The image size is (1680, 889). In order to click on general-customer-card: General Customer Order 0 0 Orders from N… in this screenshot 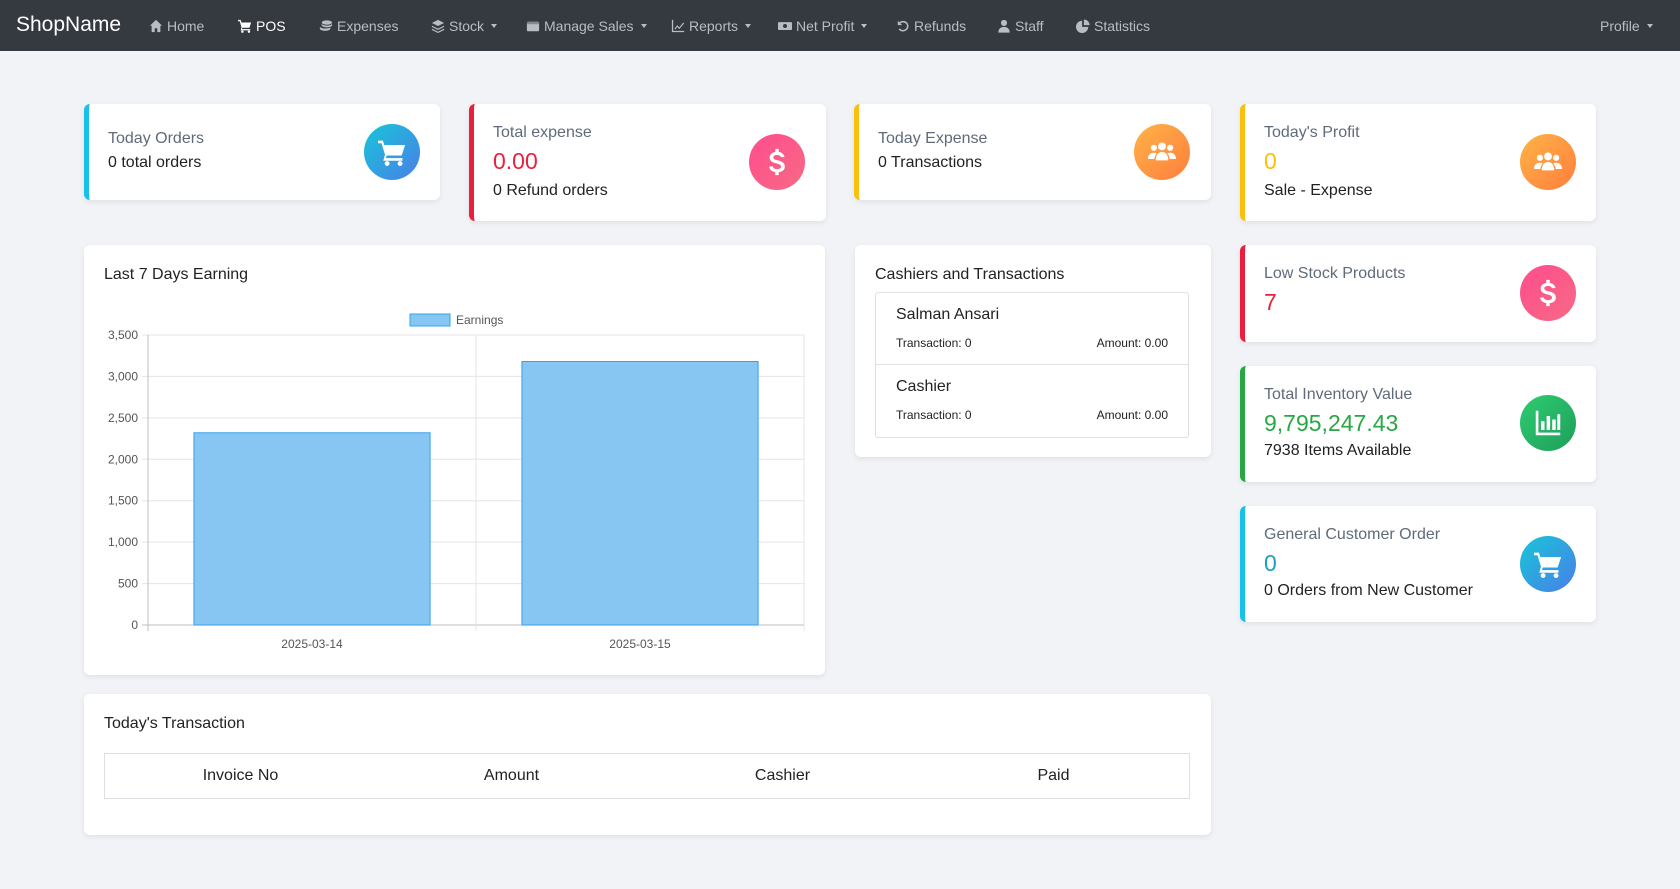, I will do `click(1418, 564)`.